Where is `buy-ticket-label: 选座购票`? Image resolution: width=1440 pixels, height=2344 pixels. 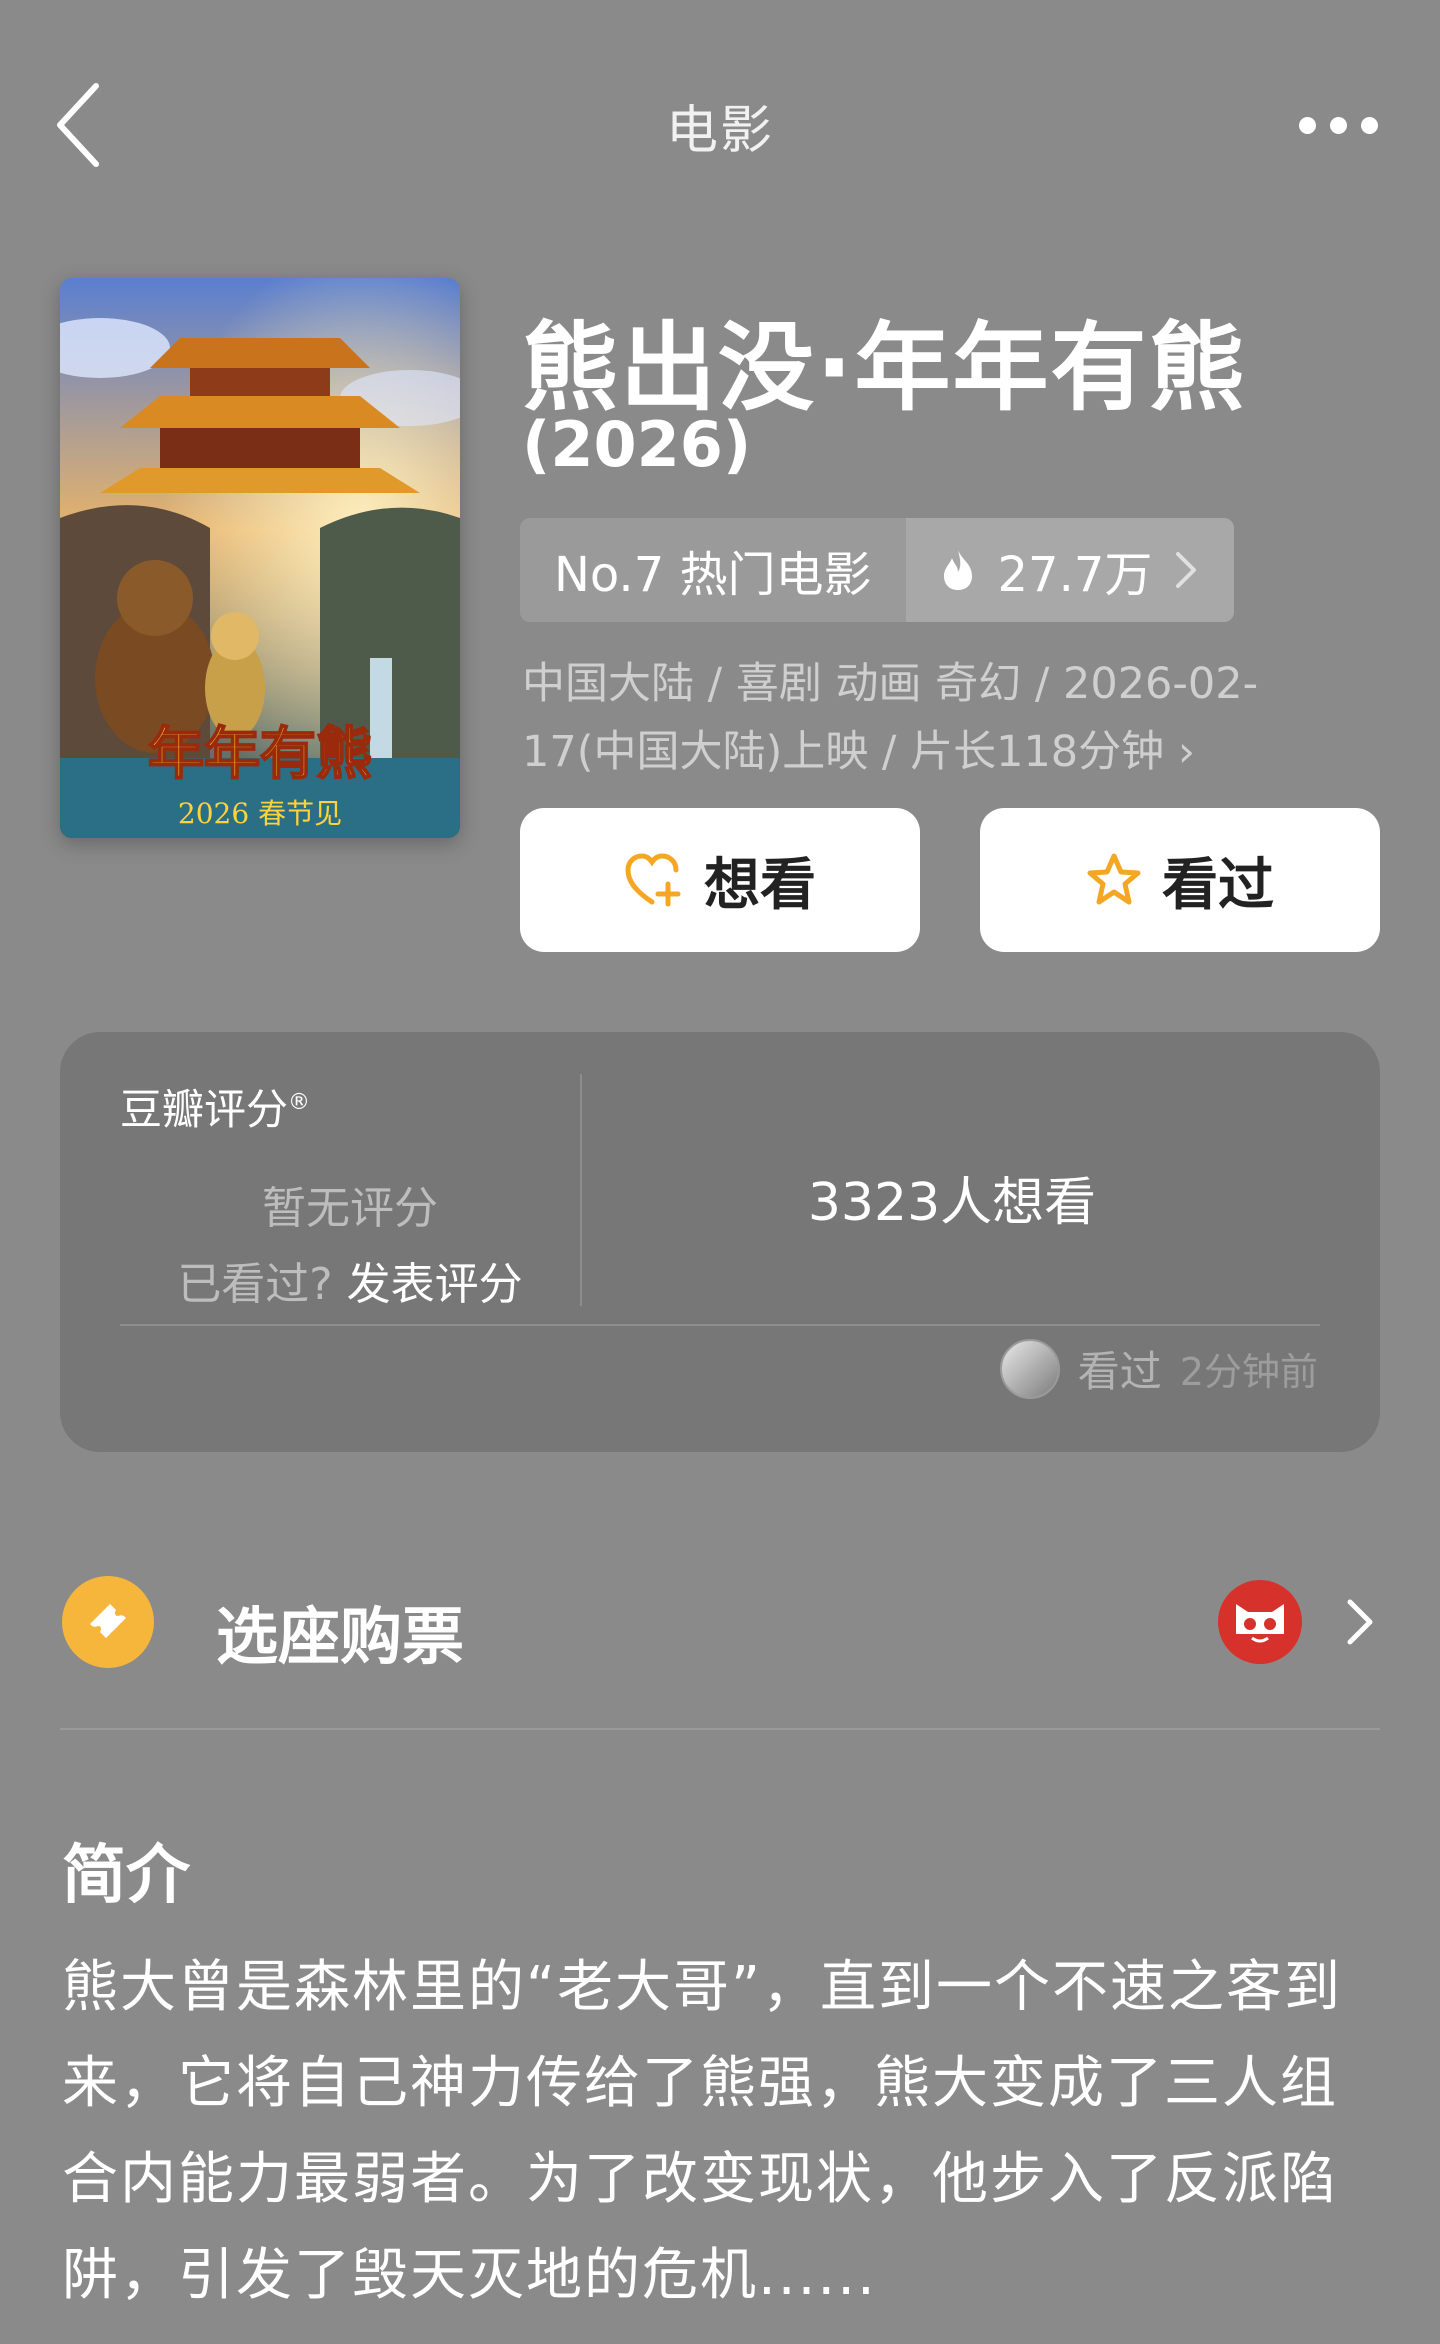
buy-ticket-label: 选座购票 is located at coordinates (340, 1631).